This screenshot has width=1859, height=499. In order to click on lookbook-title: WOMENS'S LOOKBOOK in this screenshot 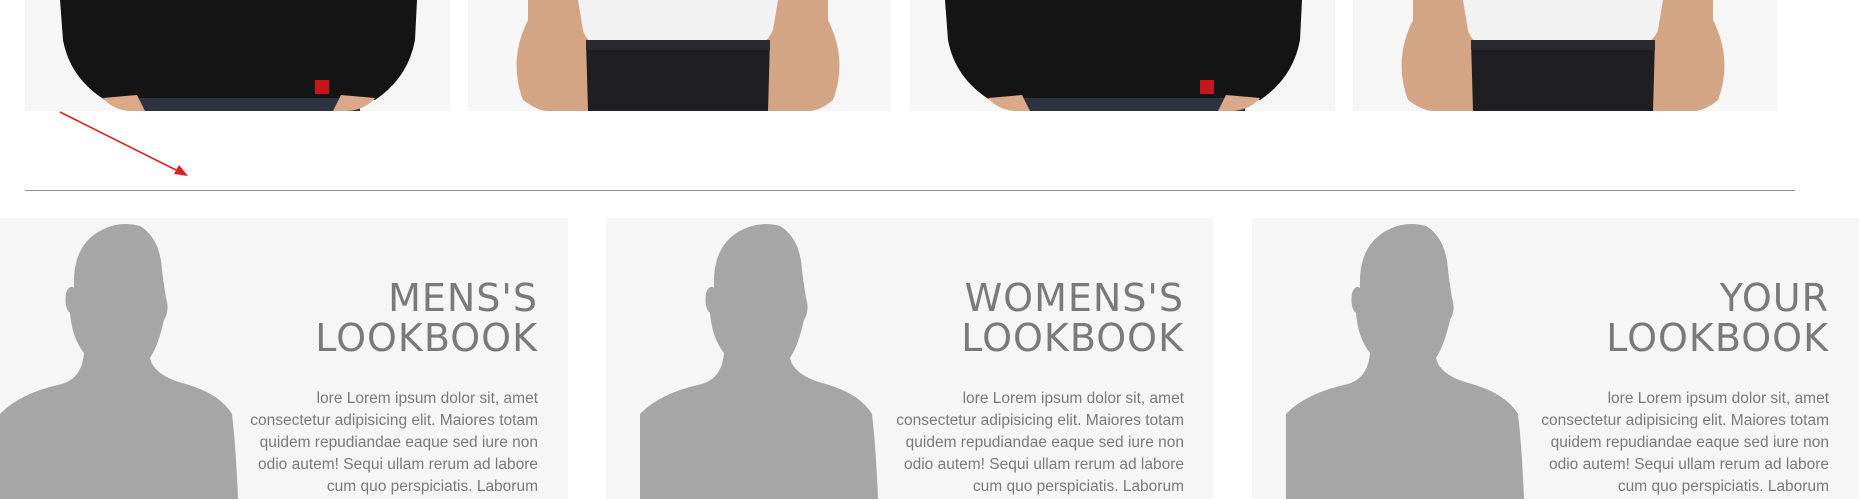, I will do `click(1072, 318)`.